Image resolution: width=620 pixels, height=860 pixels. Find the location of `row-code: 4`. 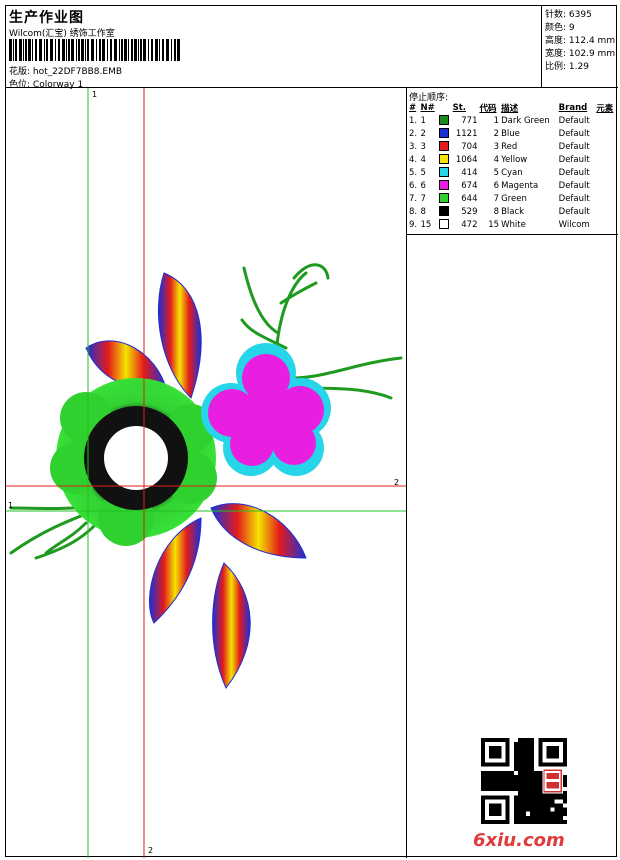

row-code: 4 is located at coordinates (496, 159).